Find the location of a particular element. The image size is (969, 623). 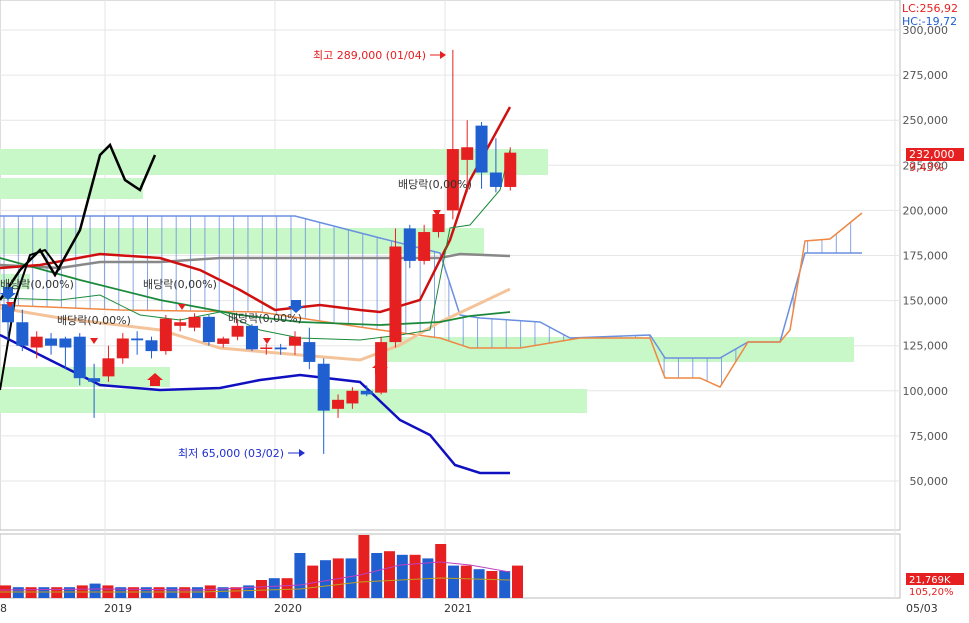

time-tick-label: 2021 is located at coordinates (458, 608).